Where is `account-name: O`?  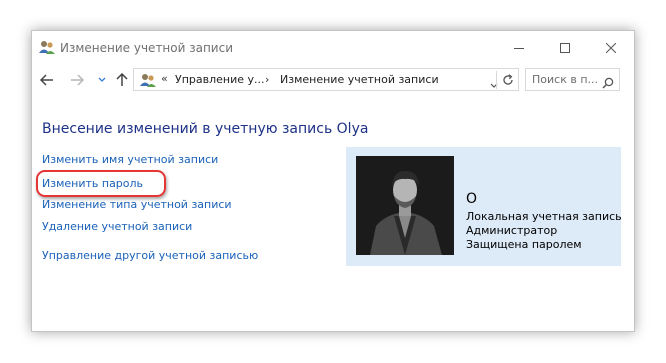 account-name: O is located at coordinates (472, 199).